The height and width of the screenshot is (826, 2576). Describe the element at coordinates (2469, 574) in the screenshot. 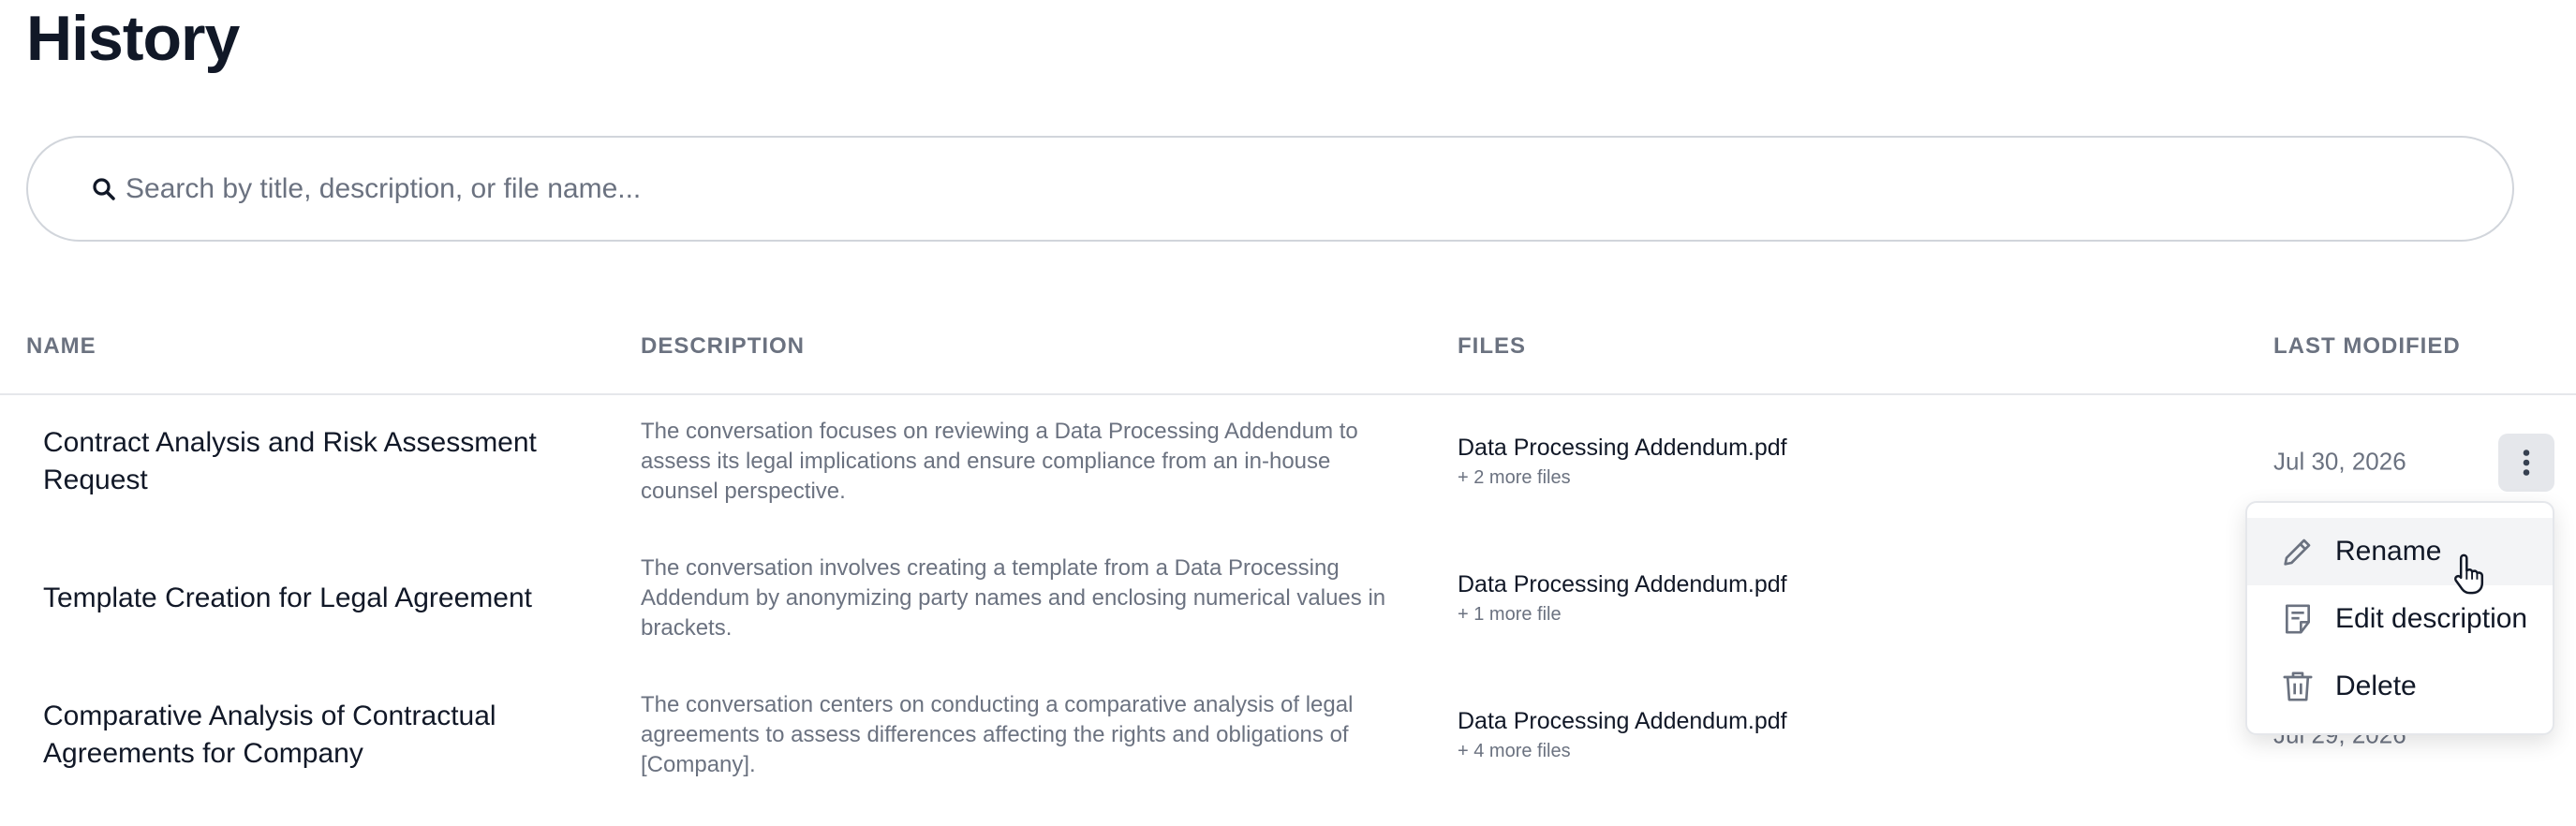

I see `hand-pointer-cursor-icon` at that location.